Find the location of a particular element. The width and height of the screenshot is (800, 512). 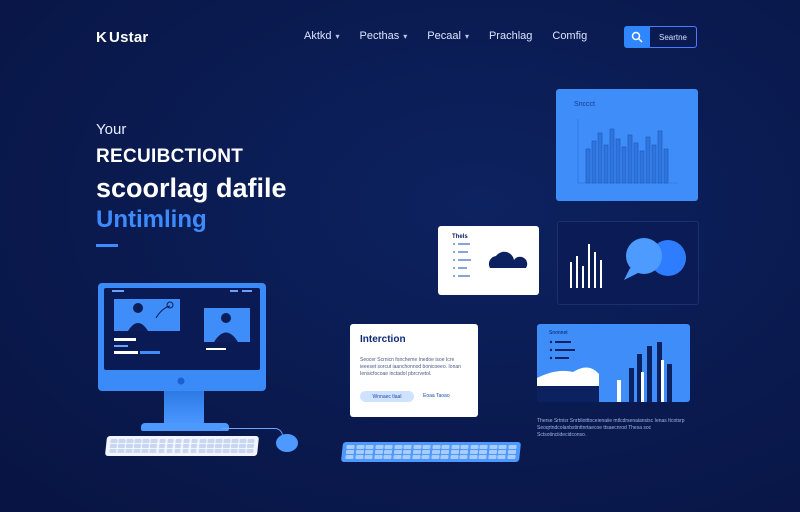

nav-item-5: Comfig is located at coordinates (569, 36).